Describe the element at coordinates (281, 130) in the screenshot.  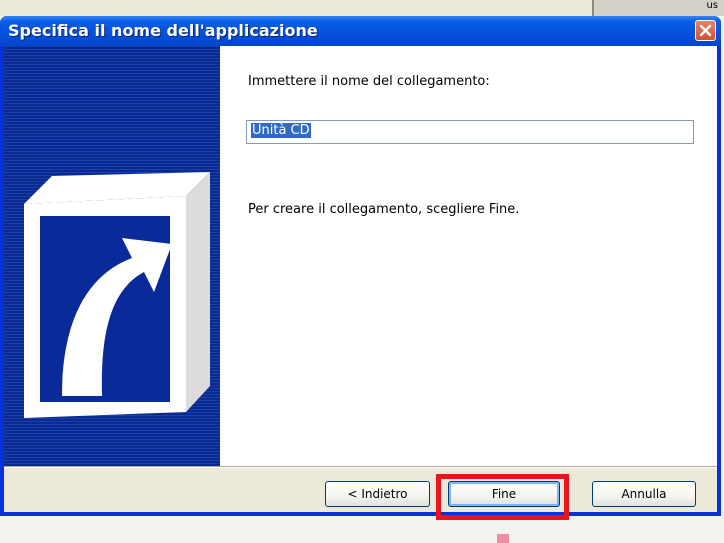
I see `shortcut-name-value: Unità CD` at that location.